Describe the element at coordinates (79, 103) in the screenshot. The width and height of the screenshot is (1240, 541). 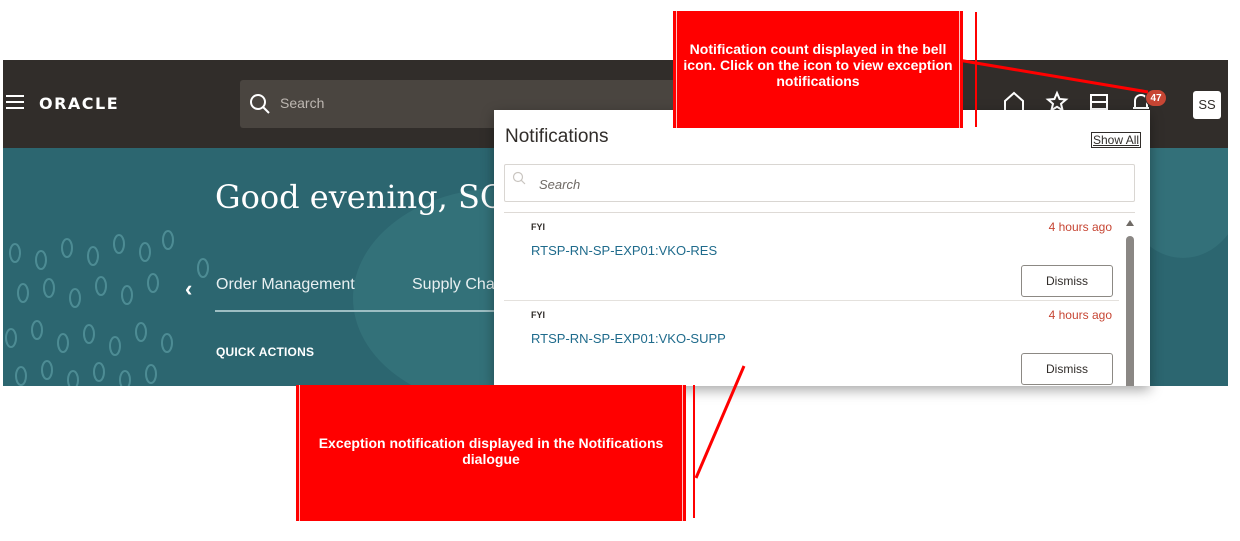
I see `oracle-logo: ORACLE` at that location.